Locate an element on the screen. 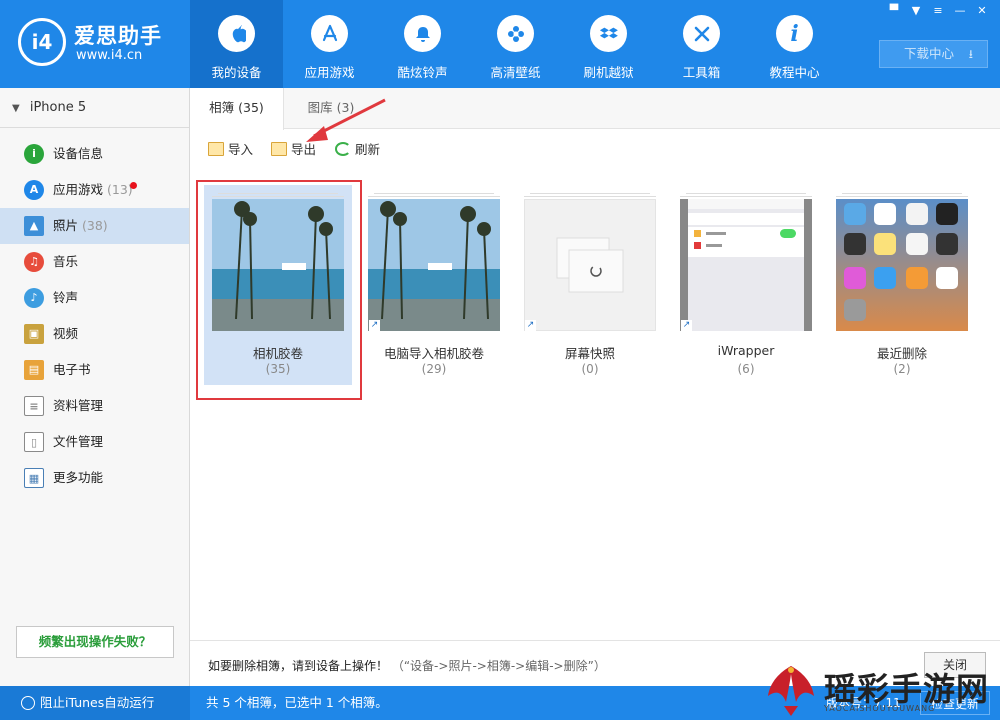 The width and height of the screenshot is (1000, 720). sidebar-item-ringtones: ♪ 铃声 is located at coordinates (94, 298).